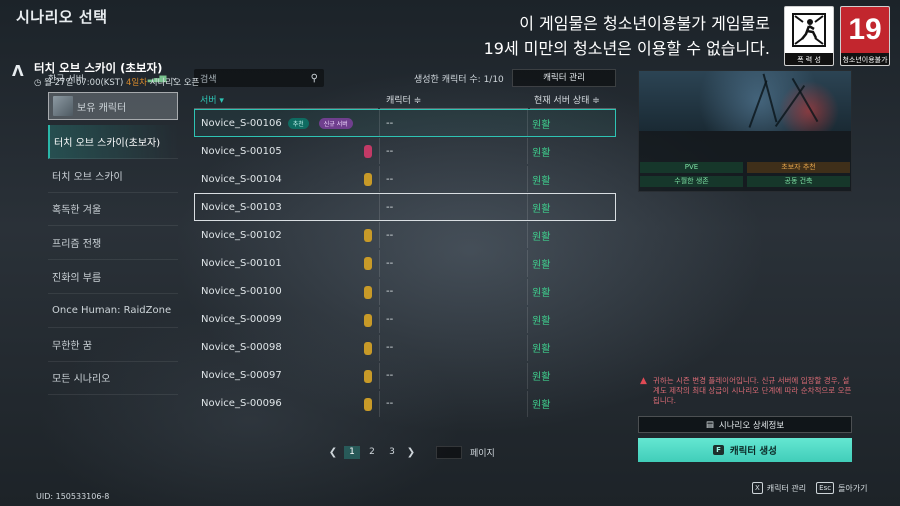 The image size is (900, 506). Describe the element at coordinates (333, 452) in the screenshot. I see `prev-page-icon: ❮` at that location.